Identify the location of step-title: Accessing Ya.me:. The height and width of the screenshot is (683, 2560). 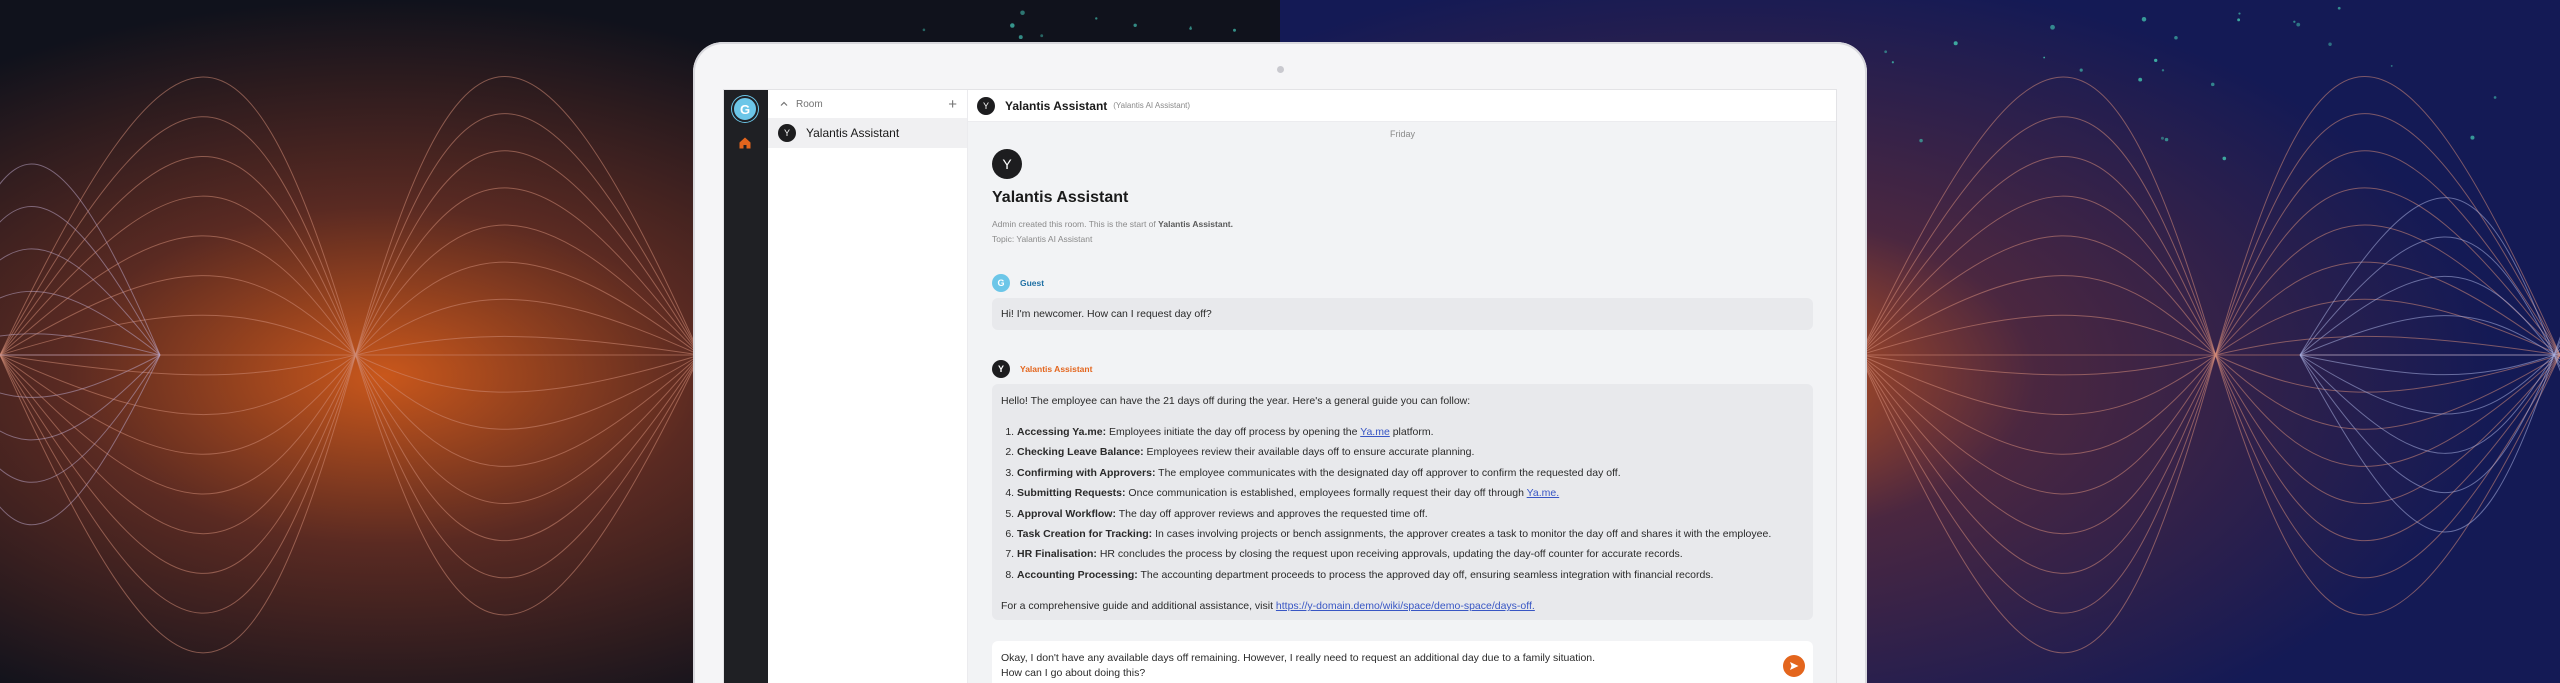
(1062, 432).